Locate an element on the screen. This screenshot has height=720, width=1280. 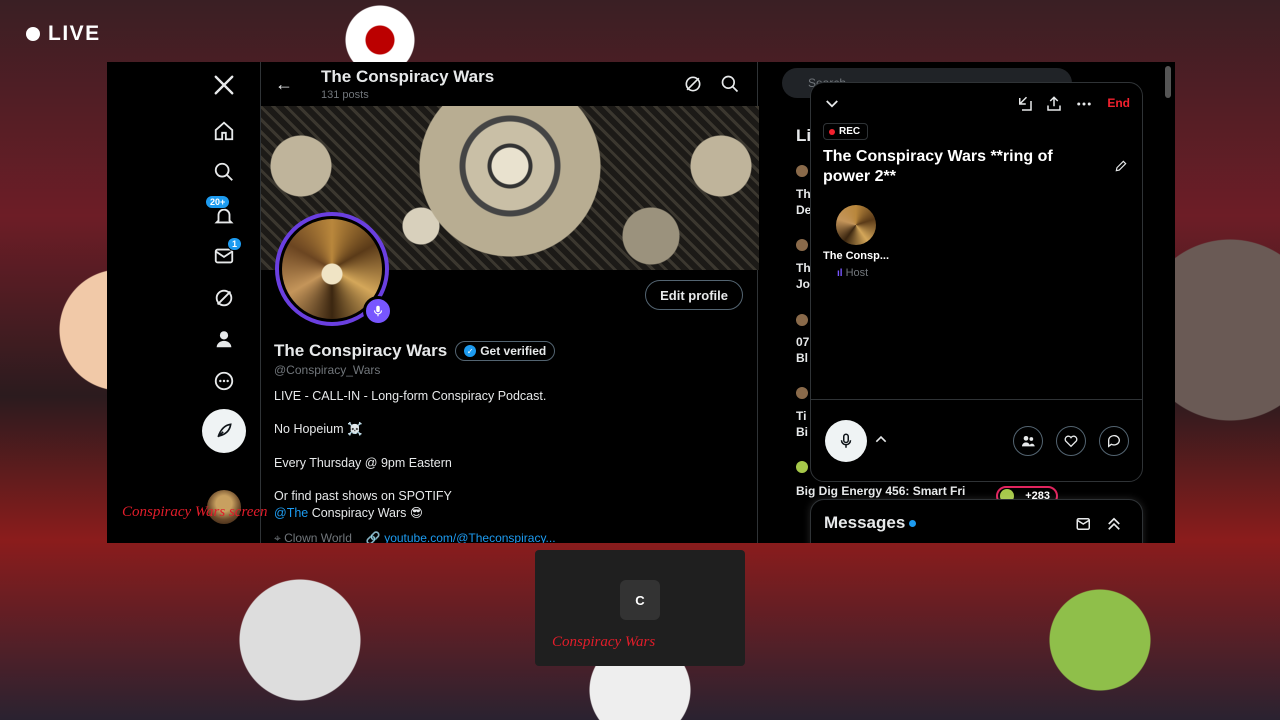
feather-icon is located at coordinates (224, 430).